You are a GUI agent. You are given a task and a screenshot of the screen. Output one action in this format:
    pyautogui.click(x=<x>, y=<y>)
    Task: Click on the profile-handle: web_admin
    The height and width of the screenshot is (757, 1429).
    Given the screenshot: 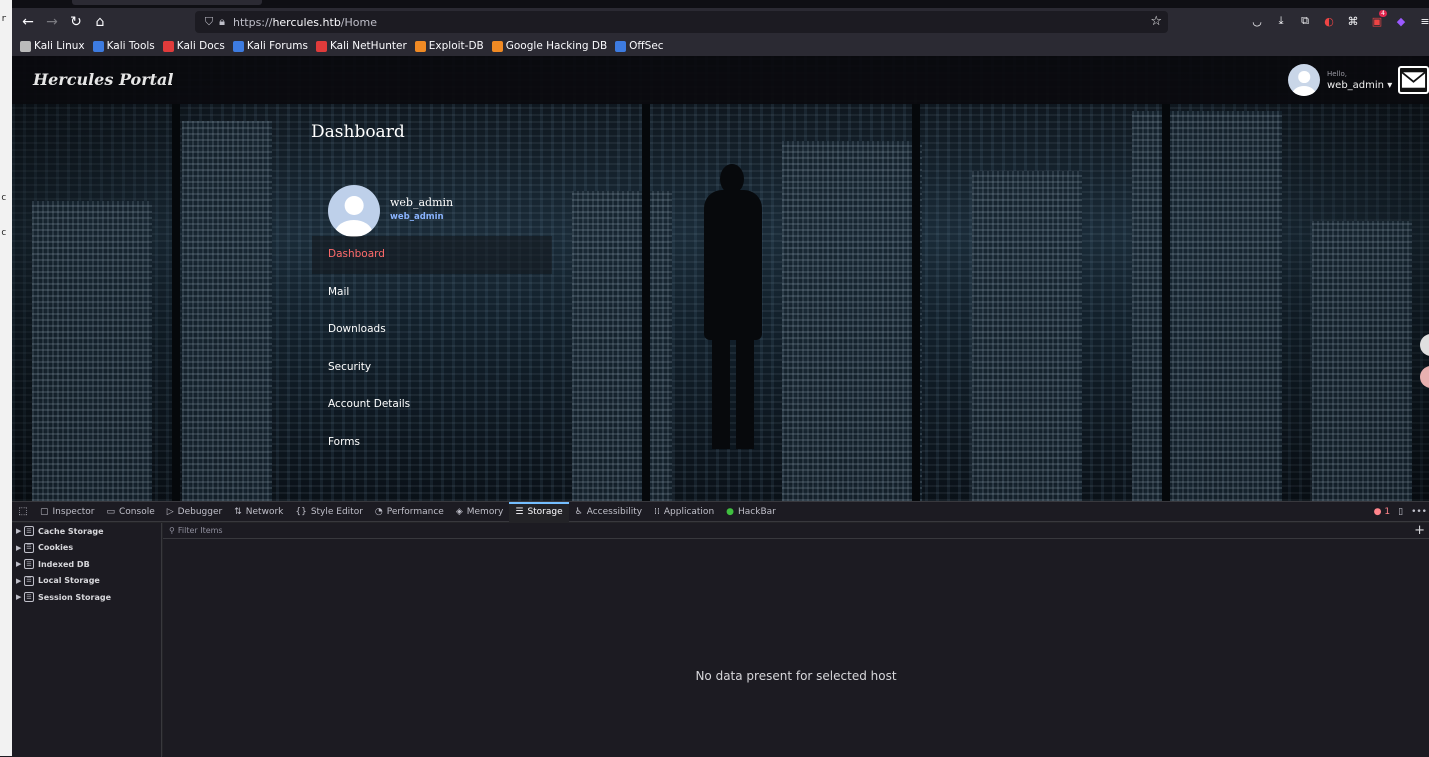 What is the action you would take?
    pyautogui.click(x=417, y=217)
    